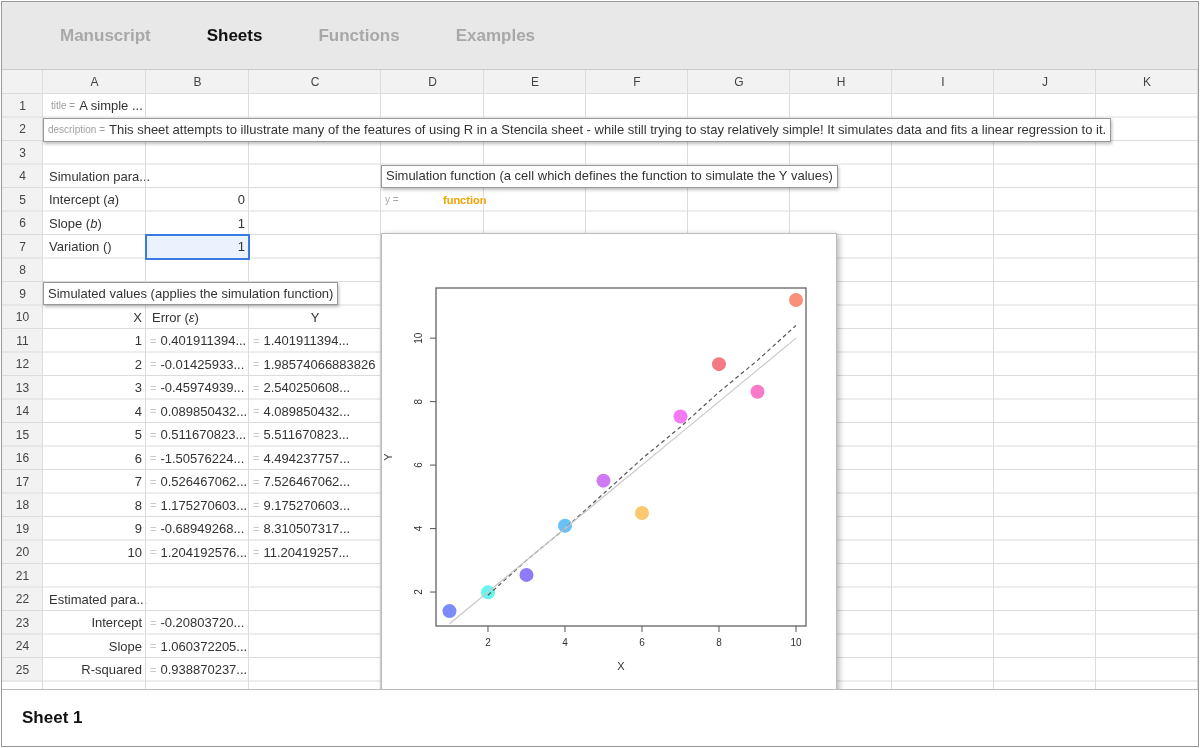 This screenshot has width=1200, height=748. Describe the element at coordinates (197, 200) in the screenshot. I see `table-cell: 0` at that location.